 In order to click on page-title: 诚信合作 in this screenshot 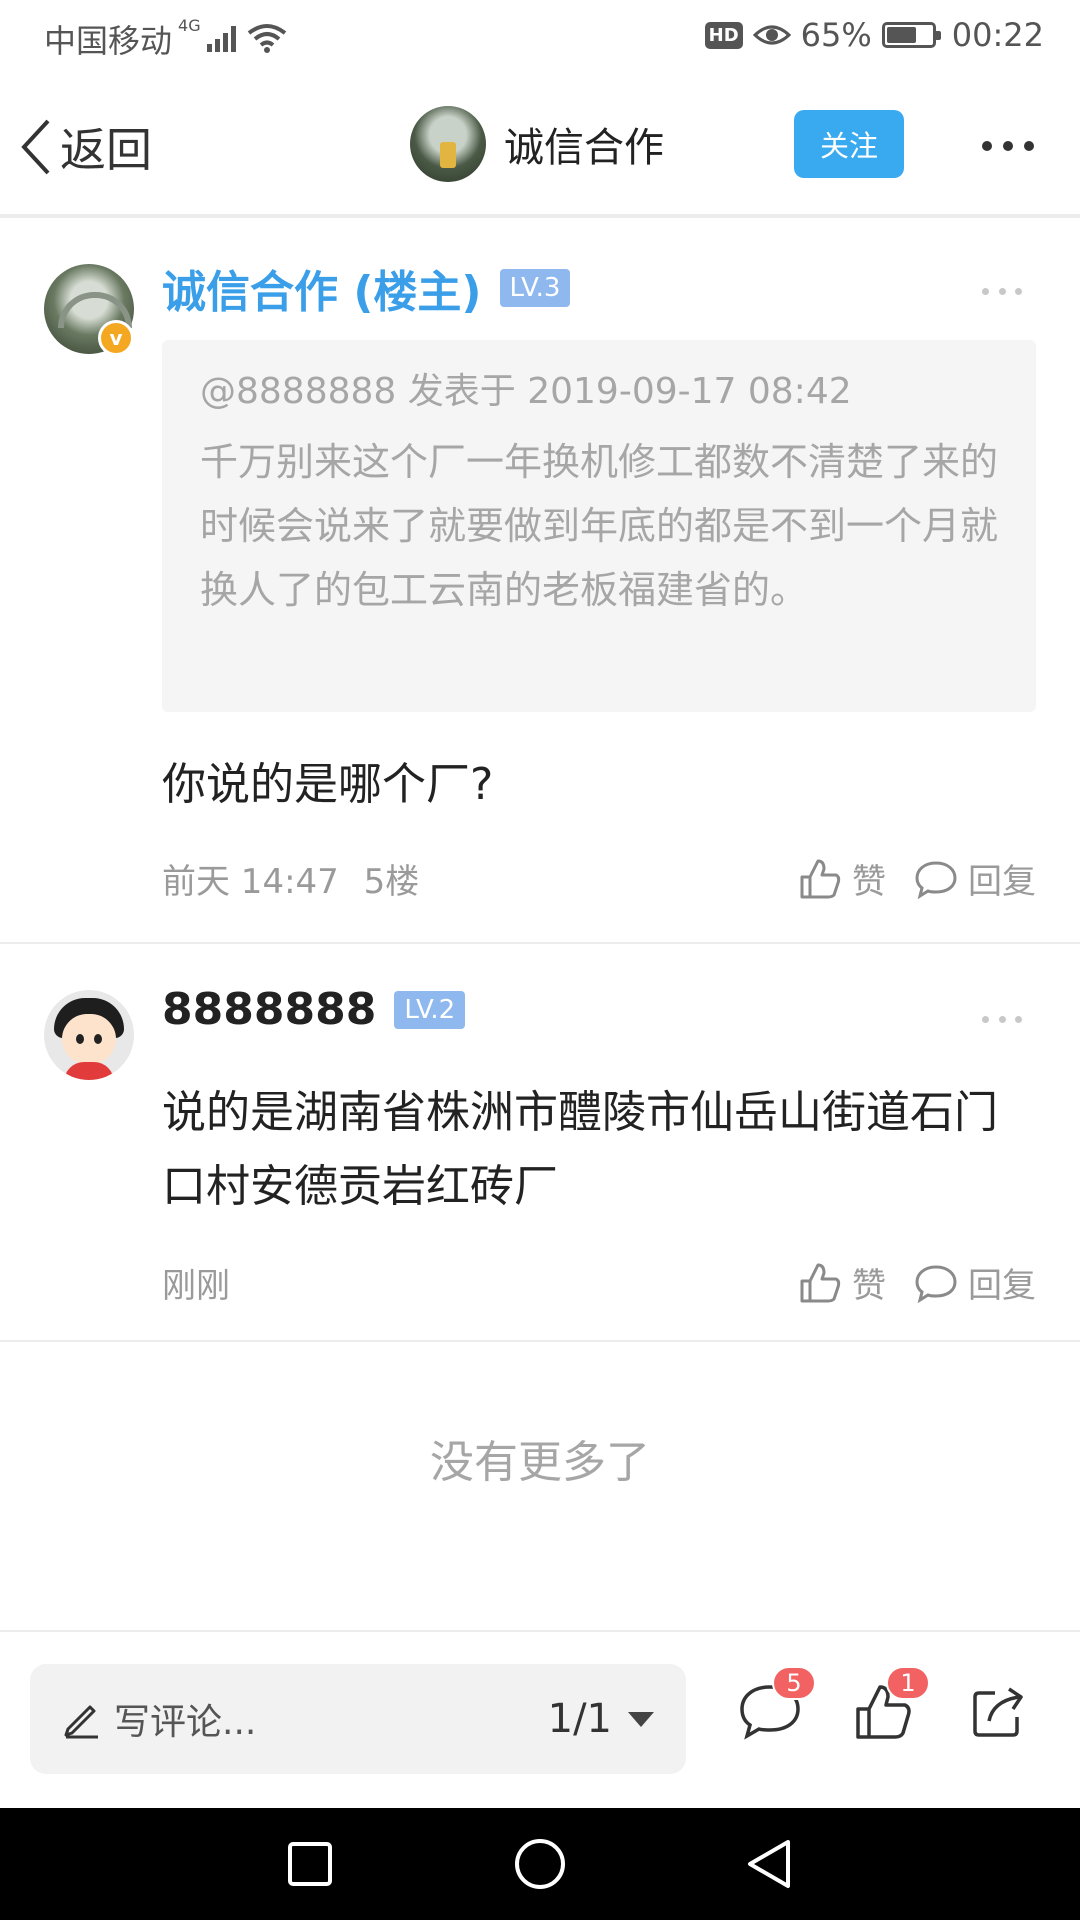, I will do `click(584, 148)`.